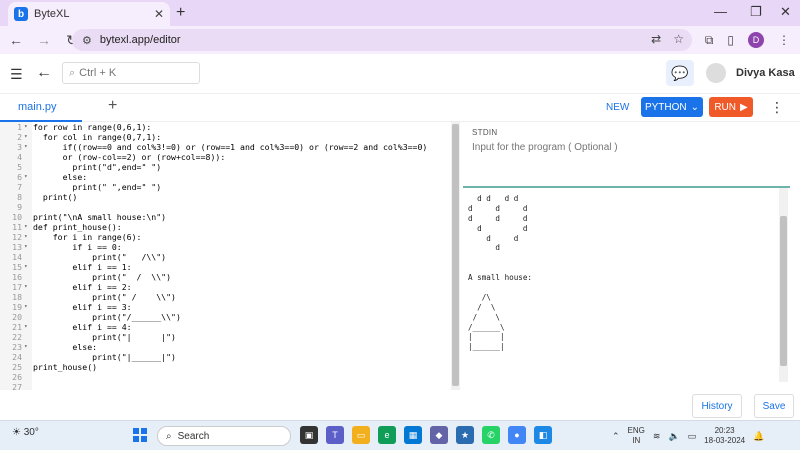 Image resolution: width=800 pixels, height=450 pixels. I want to click on url-bar: ⚙ bytexl.app/editor ⇄ ☆, so click(382, 40).